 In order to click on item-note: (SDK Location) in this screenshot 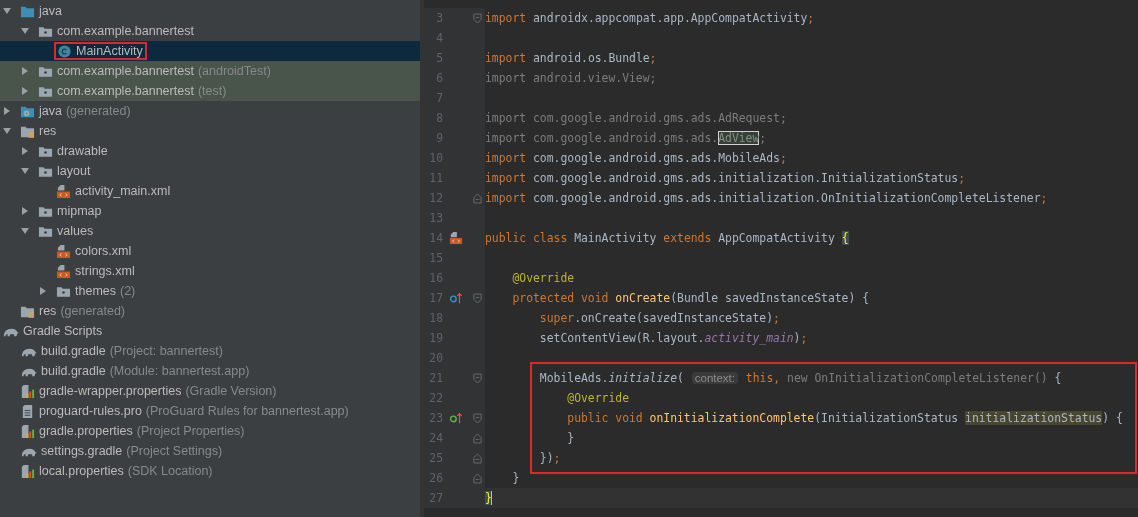, I will do `click(170, 471)`.